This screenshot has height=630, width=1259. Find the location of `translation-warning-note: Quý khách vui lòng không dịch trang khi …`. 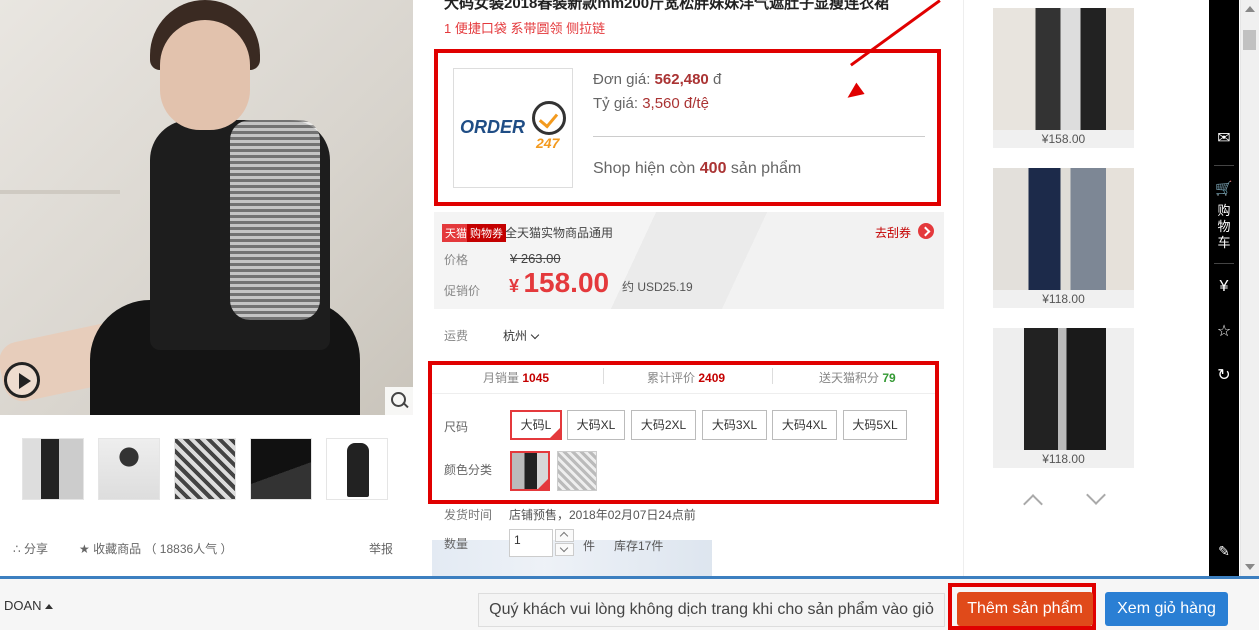

translation-warning-note: Quý khách vui lòng không dịch trang khi … is located at coordinates (711, 610).